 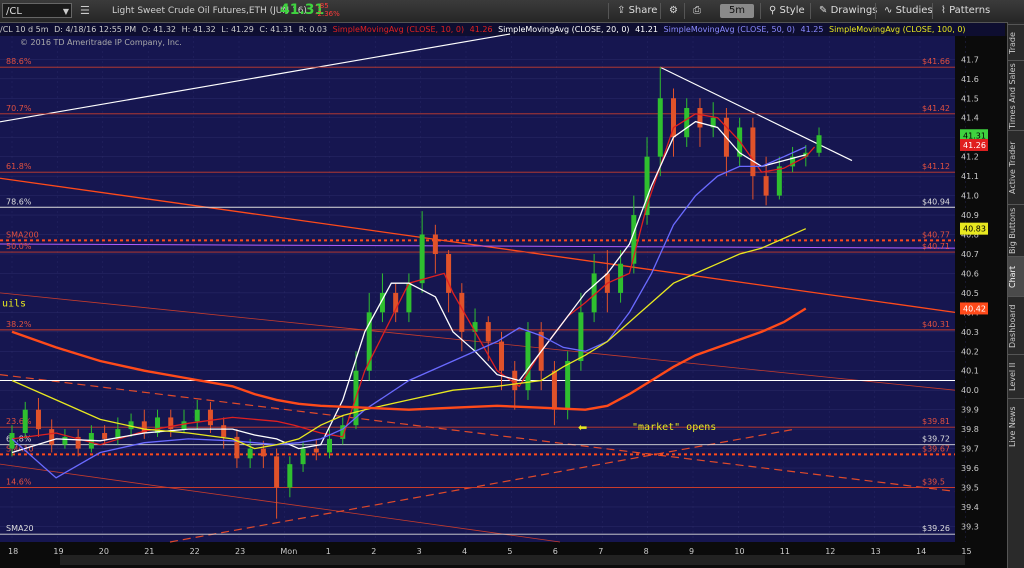 I want to click on side-tab-chart: Chart, so click(x=1016, y=276).